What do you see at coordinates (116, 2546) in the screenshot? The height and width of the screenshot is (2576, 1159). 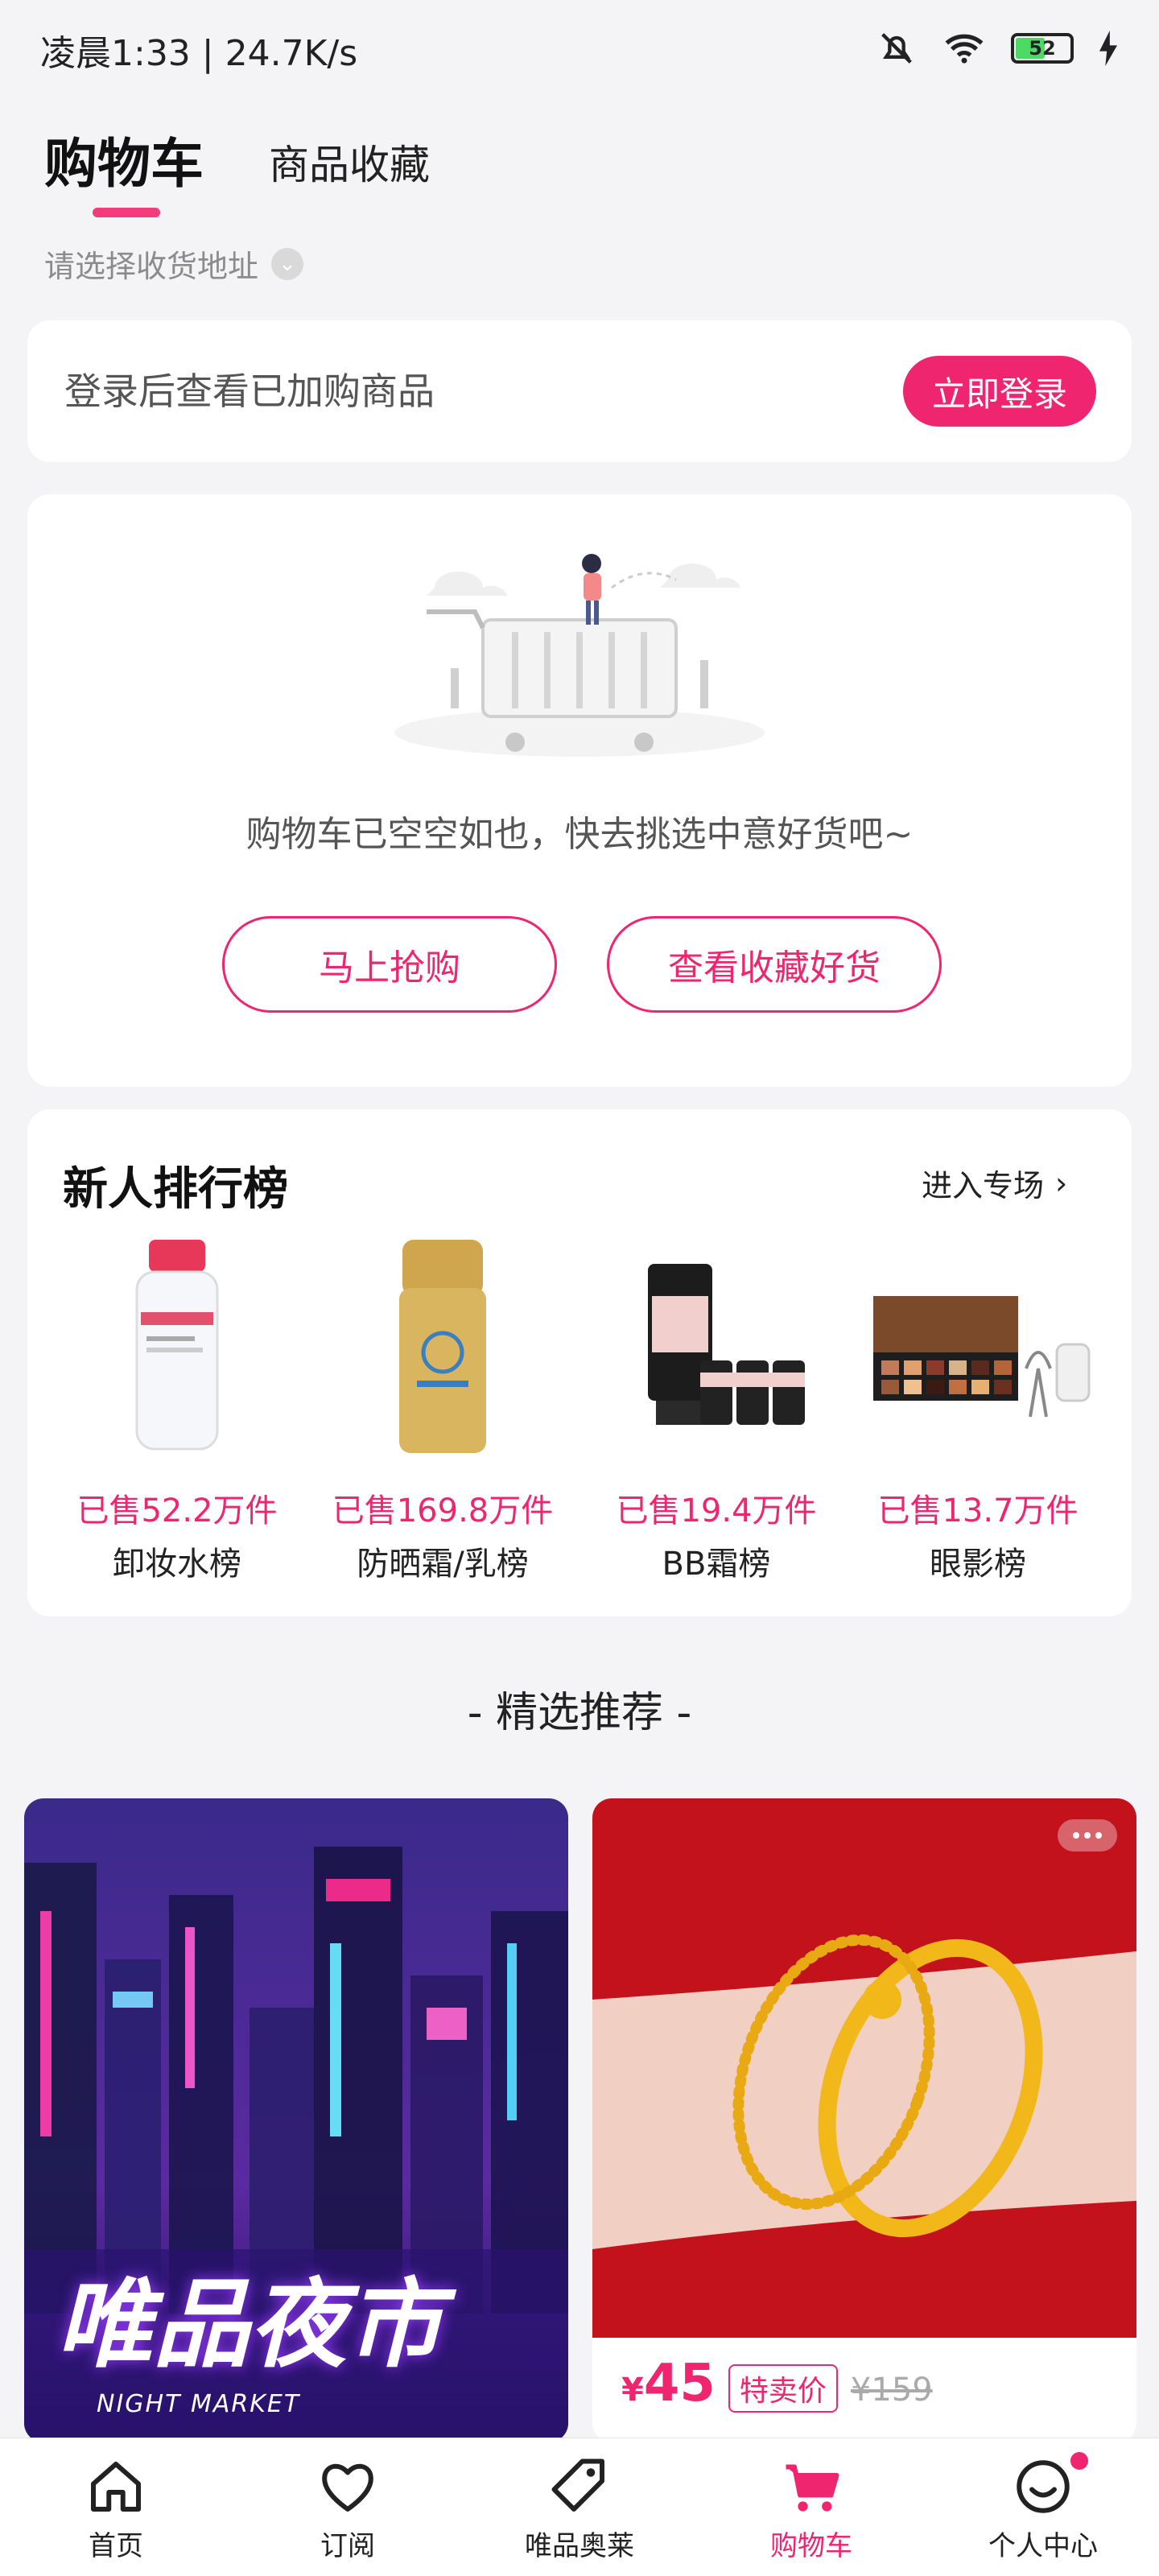 I see `nav-label: 首页` at bounding box center [116, 2546].